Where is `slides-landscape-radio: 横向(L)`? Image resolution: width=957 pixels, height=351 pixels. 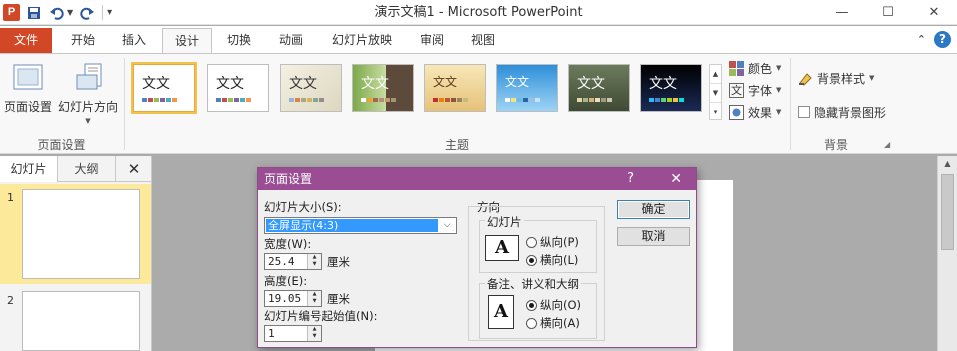
slides-landscape-radio: 横向(L) is located at coordinates (552, 260).